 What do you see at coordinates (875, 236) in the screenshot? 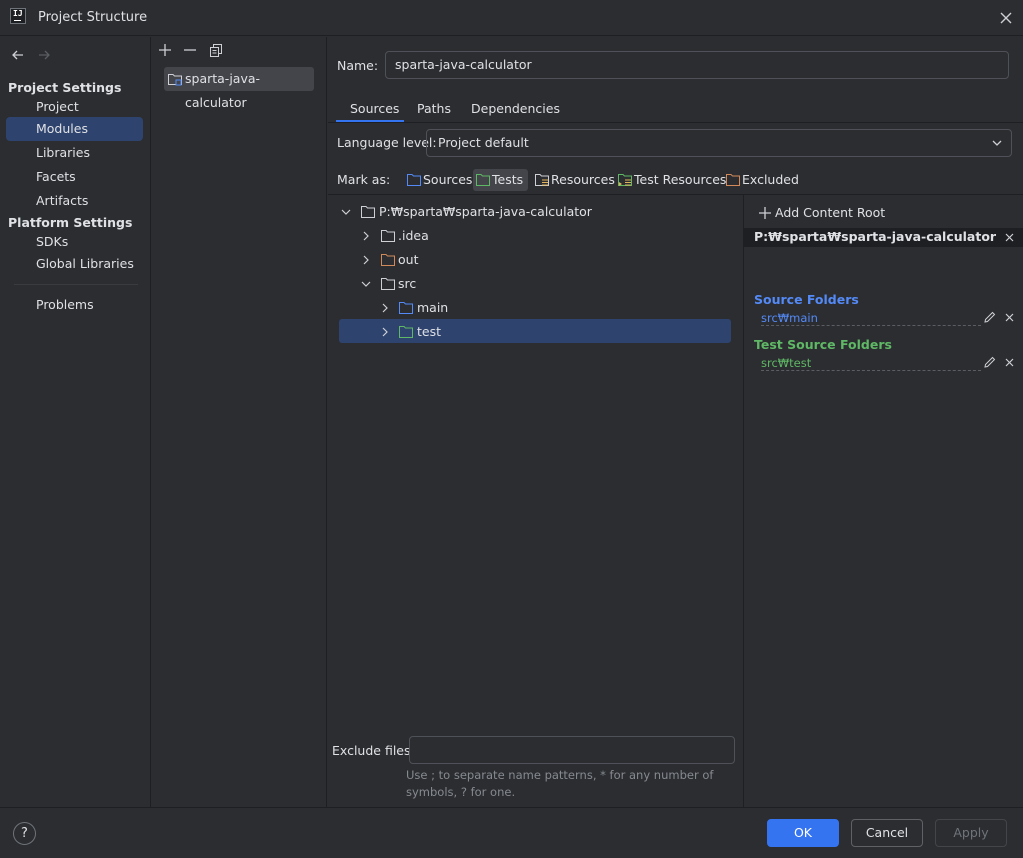
I see `content-root-path: P:₩sparta₩sparta-java-calculator` at bounding box center [875, 236].